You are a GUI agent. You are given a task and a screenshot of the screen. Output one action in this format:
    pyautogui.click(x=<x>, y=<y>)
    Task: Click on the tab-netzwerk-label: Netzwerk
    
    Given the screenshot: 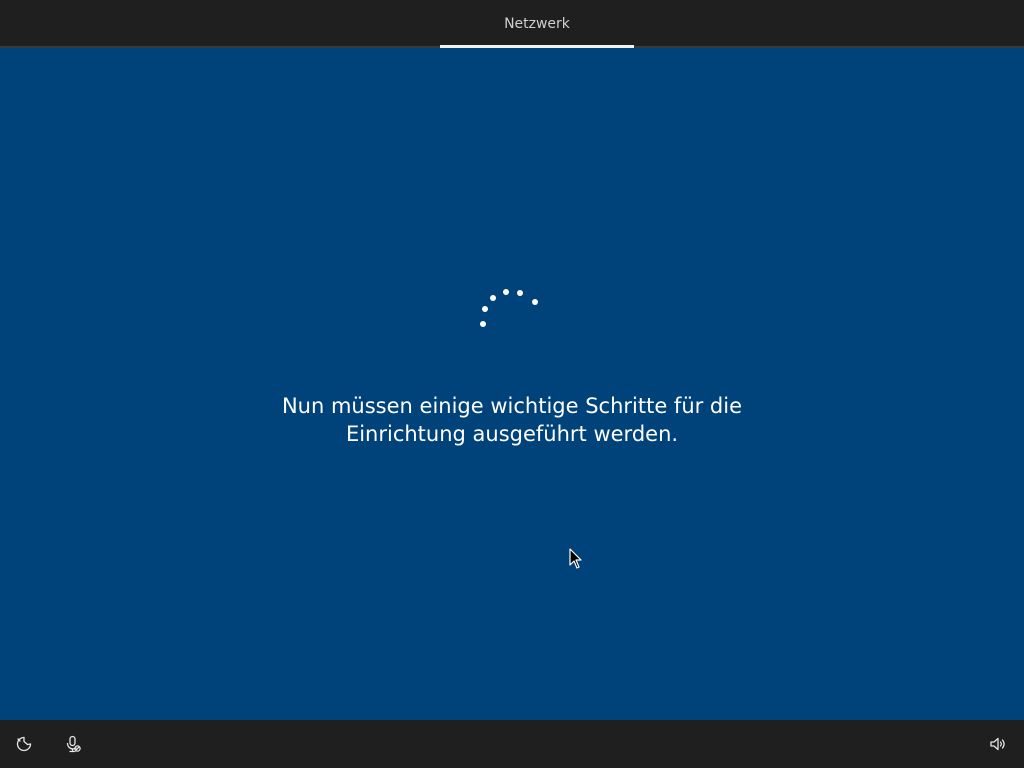 What is the action you would take?
    pyautogui.click(x=537, y=24)
    